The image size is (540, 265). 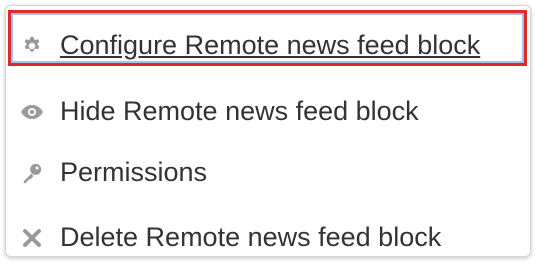 What do you see at coordinates (251, 237) in the screenshot?
I see `menu-item-label: Delete Remote news feed block` at bounding box center [251, 237].